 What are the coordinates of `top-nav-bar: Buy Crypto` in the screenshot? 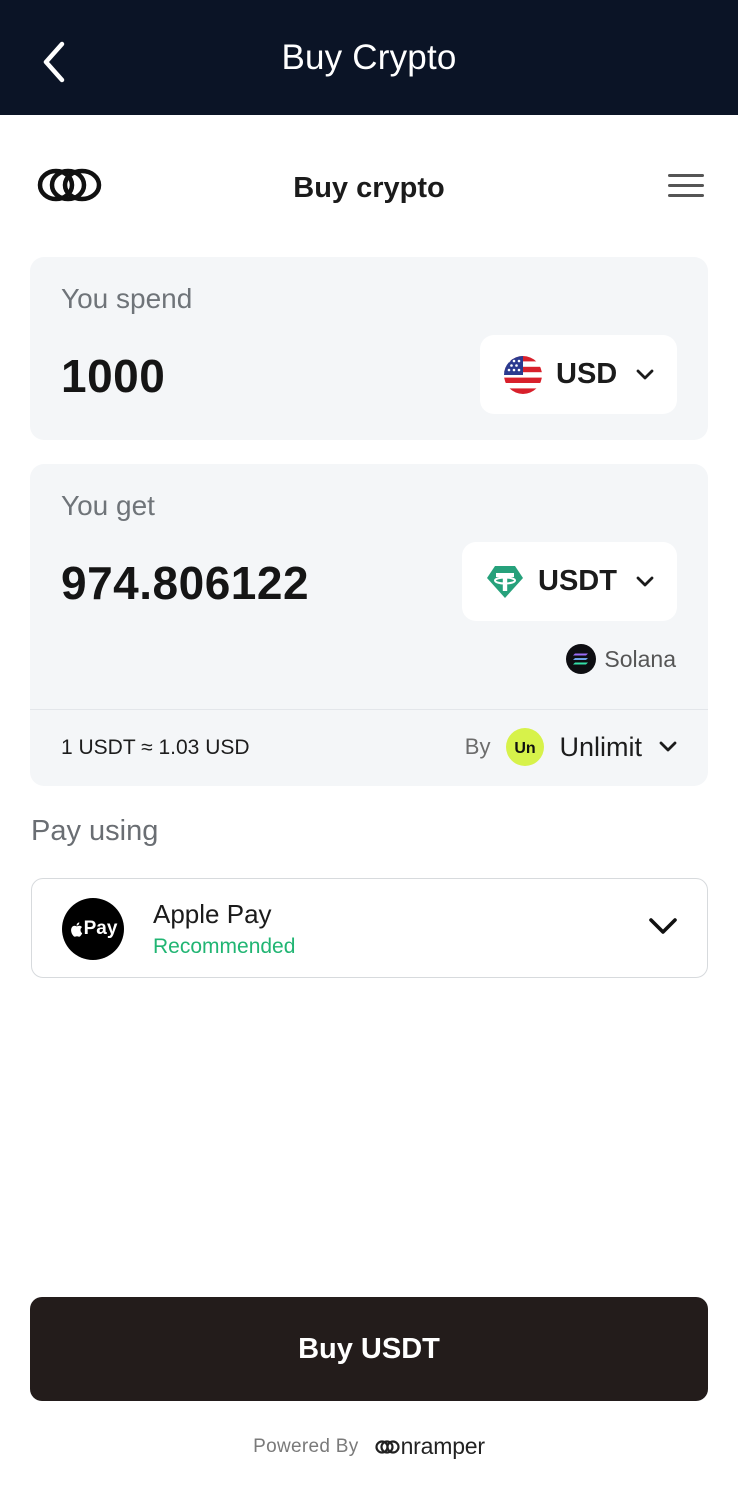 It's located at (369, 57).